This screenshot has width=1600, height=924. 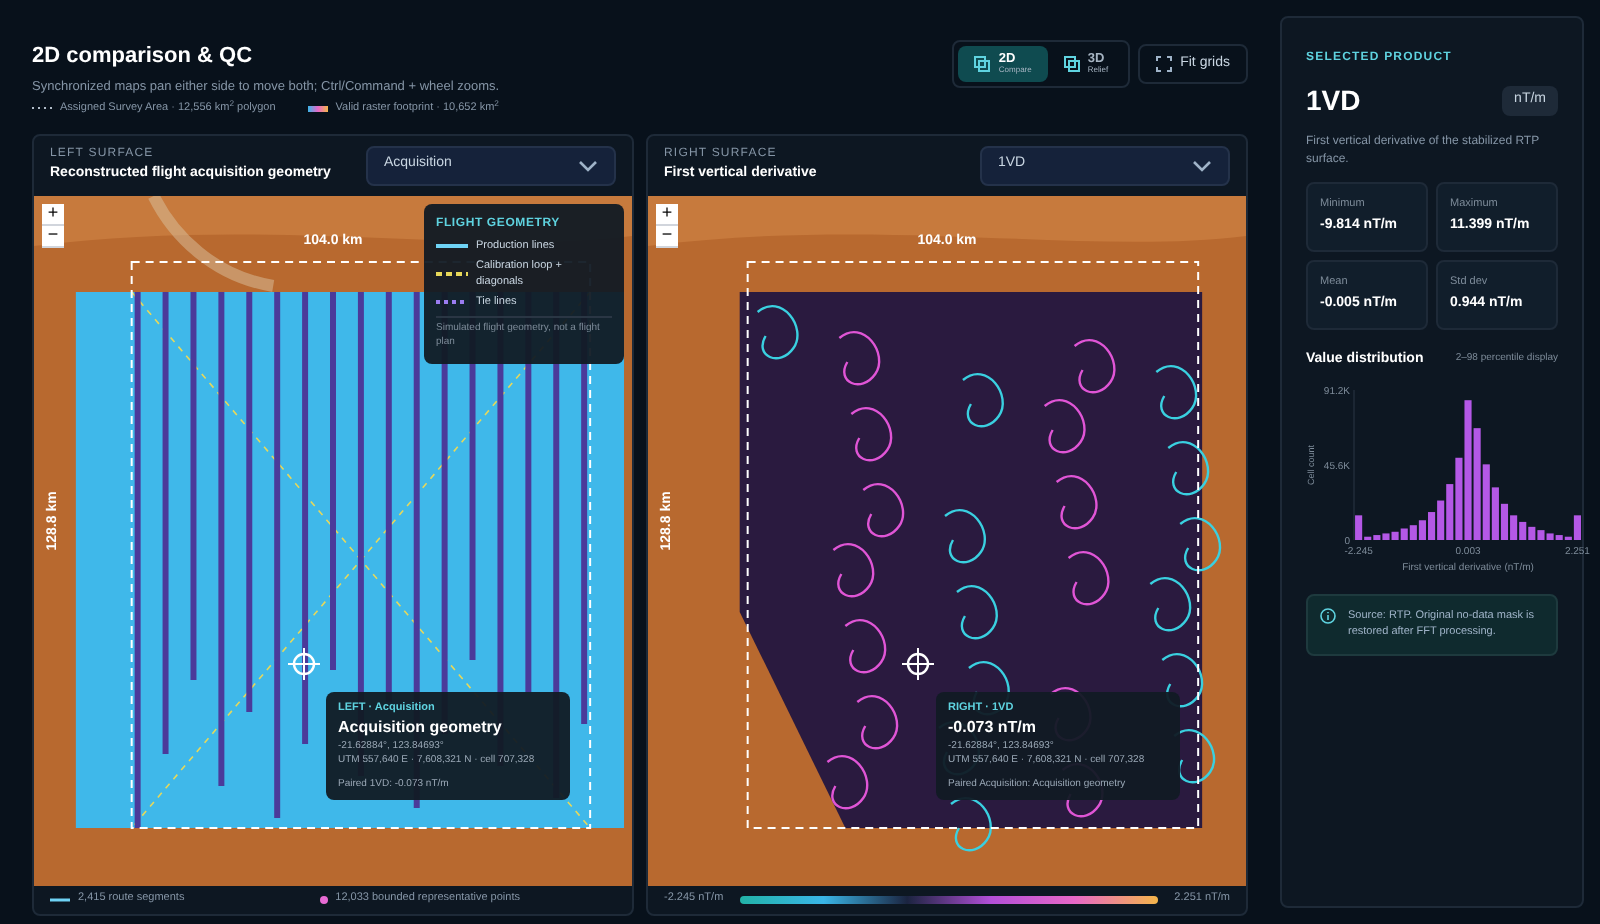 I want to click on page-title: 2D comparison & QC, so click(x=143, y=57).